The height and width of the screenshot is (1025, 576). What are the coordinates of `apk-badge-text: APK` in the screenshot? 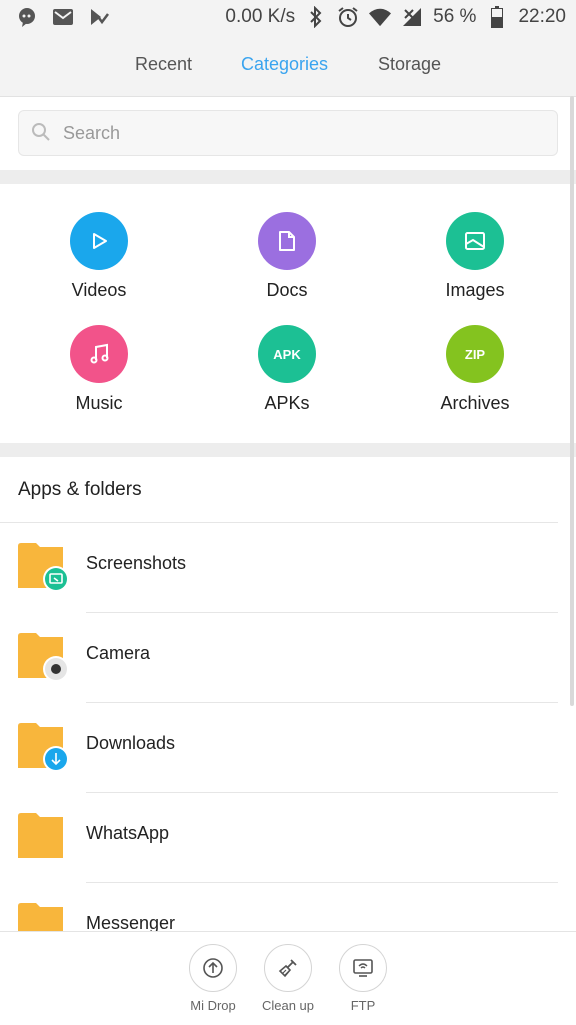 It's located at (287, 354).